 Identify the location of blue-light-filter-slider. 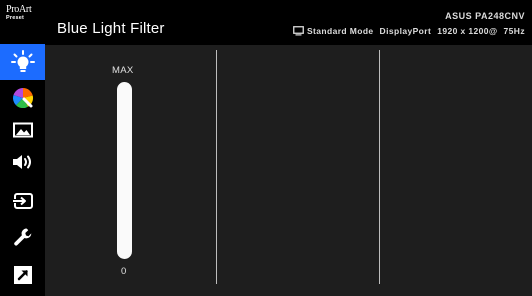
(124, 170).